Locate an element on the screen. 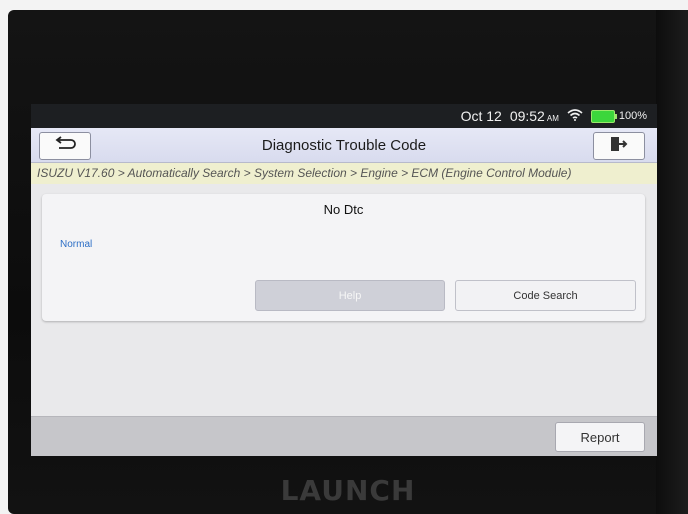 The image size is (688, 514). battery-percent: 100% is located at coordinates (632, 116).